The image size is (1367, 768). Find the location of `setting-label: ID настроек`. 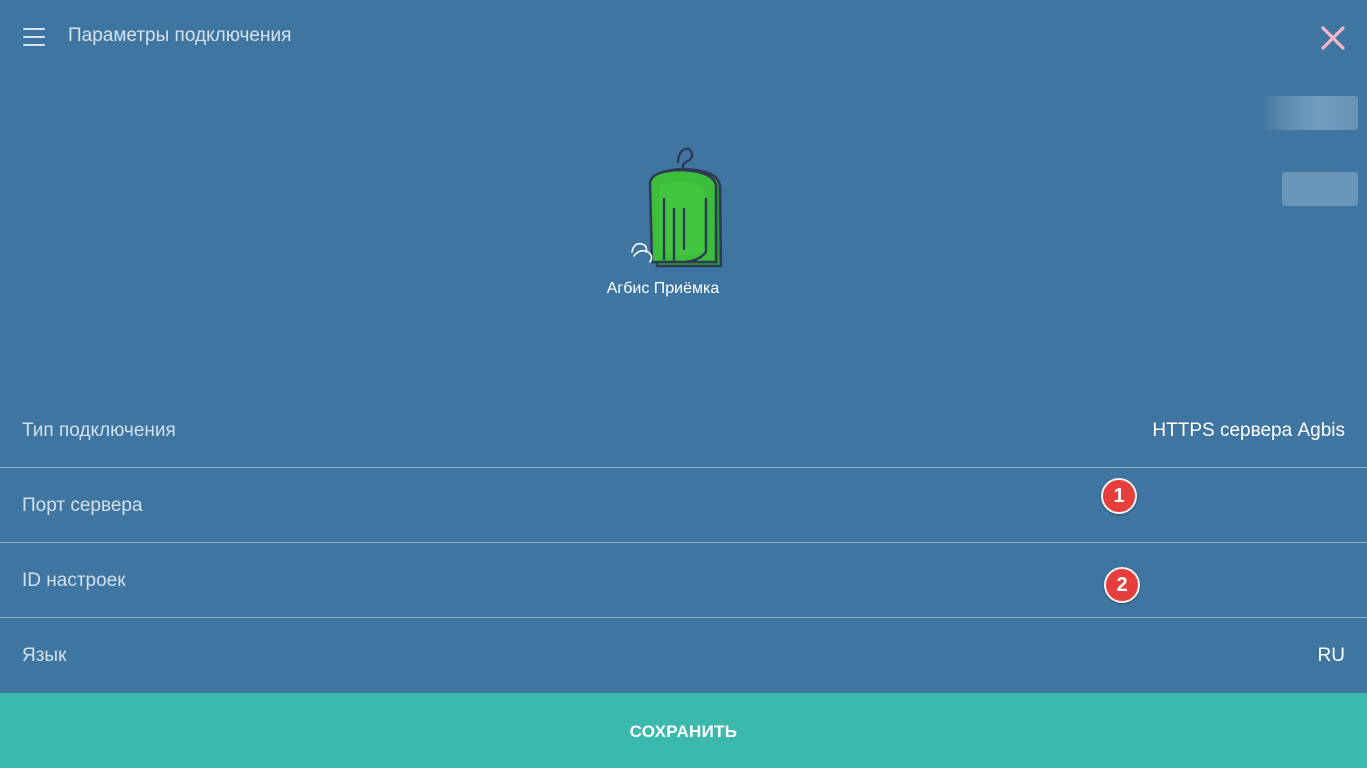

setting-label: ID настроек is located at coordinates (74, 580).